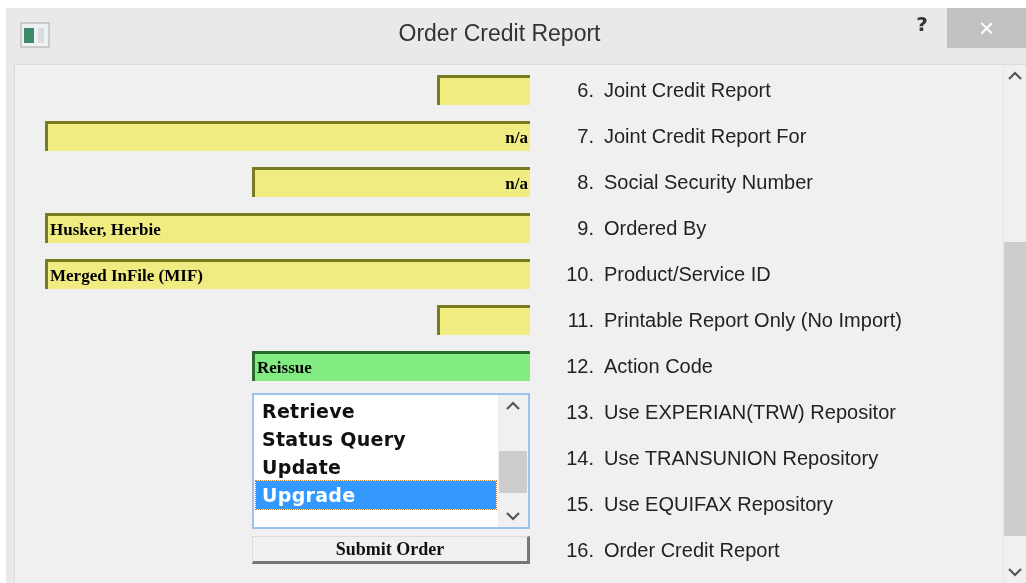 This screenshot has height=583, width=1026. Describe the element at coordinates (687, 274) in the screenshot. I see `field-label: Product/Service ID` at that location.